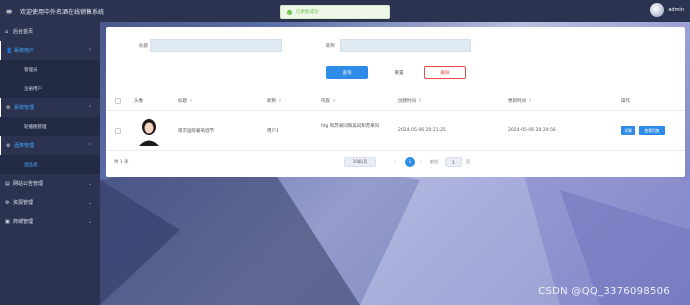 This screenshot has width=690, height=305. Describe the element at coordinates (520, 101) in the screenshot. I see `column-header: 更新时间 ⇕` at that location.